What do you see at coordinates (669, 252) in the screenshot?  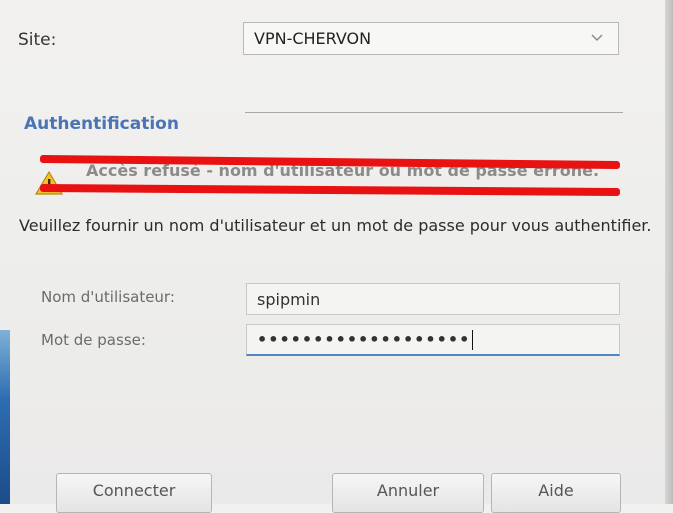 I see `window-frame-right` at bounding box center [669, 252].